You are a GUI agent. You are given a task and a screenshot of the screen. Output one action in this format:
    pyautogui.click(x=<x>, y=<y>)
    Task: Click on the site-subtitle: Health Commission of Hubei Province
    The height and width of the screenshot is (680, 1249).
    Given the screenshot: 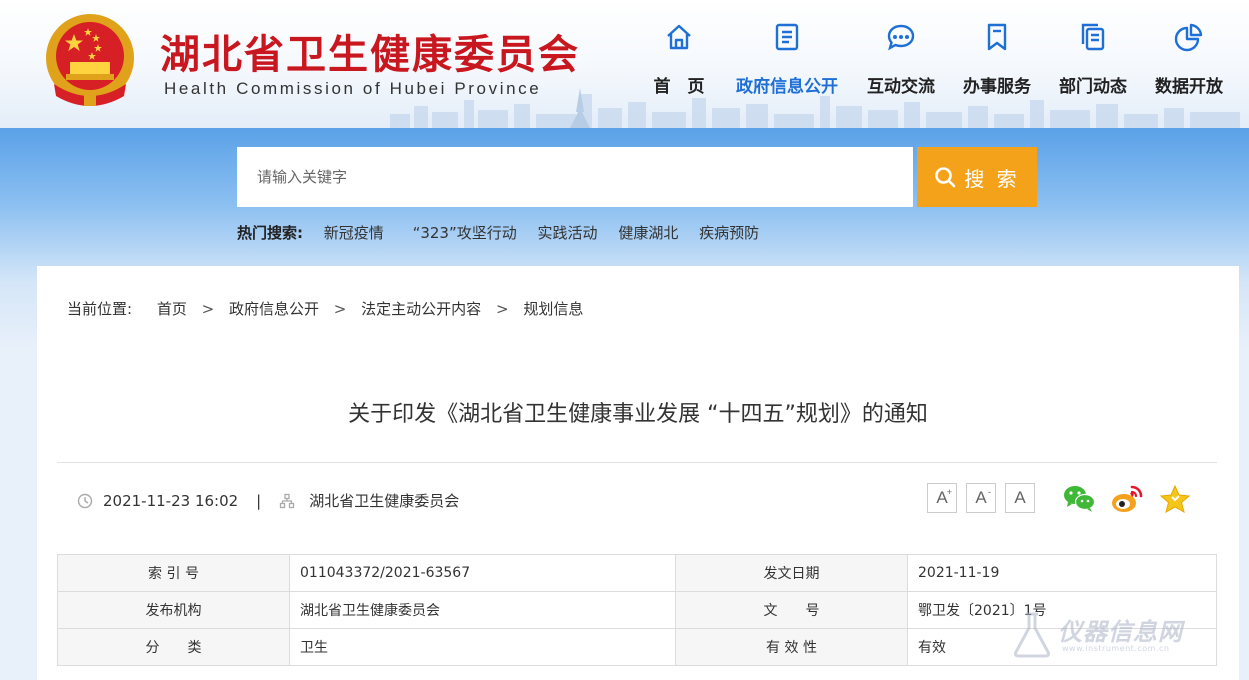 What is the action you would take?
    pyautogui.click(x=353, y=88)
    